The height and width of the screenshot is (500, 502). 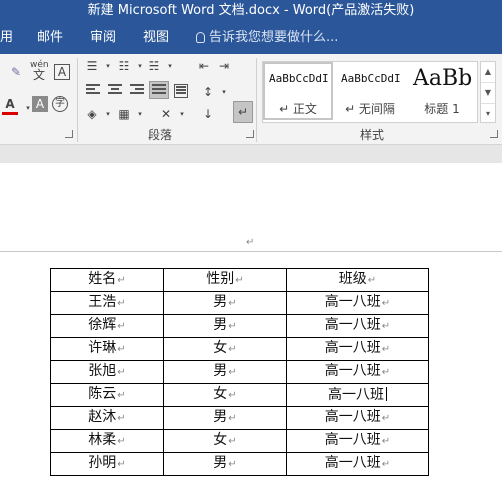 What do you see at coordinates (102, 394) in the screenshot?
I see `name-cell: 陈云` at bounding box center [102, 394].